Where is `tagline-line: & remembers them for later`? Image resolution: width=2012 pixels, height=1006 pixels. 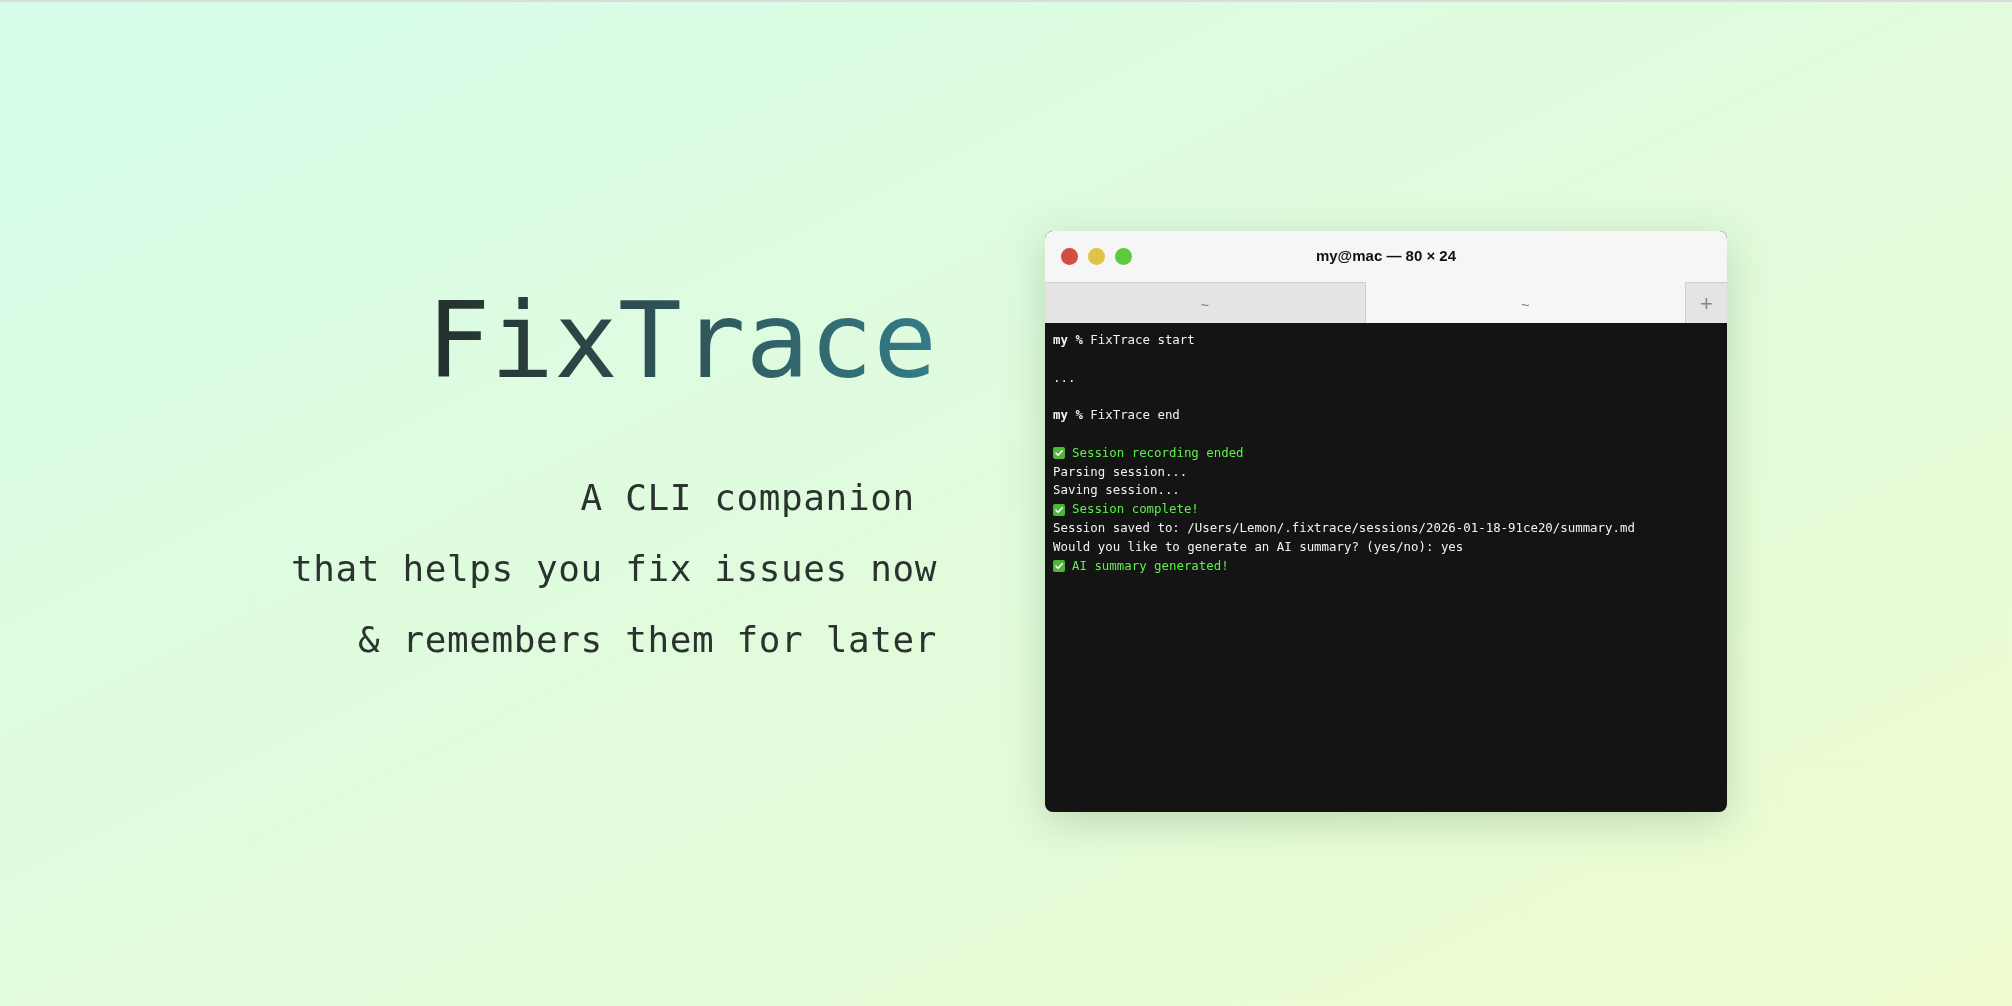 tagline-line: & remembers them for later is located at coordinates (647, 640).